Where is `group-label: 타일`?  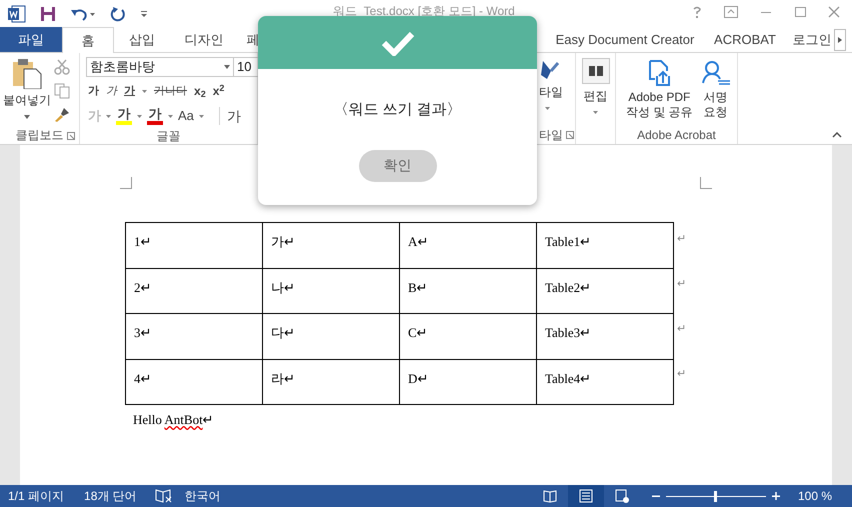 group-label: 타일 is located at coordinates (551, 135).